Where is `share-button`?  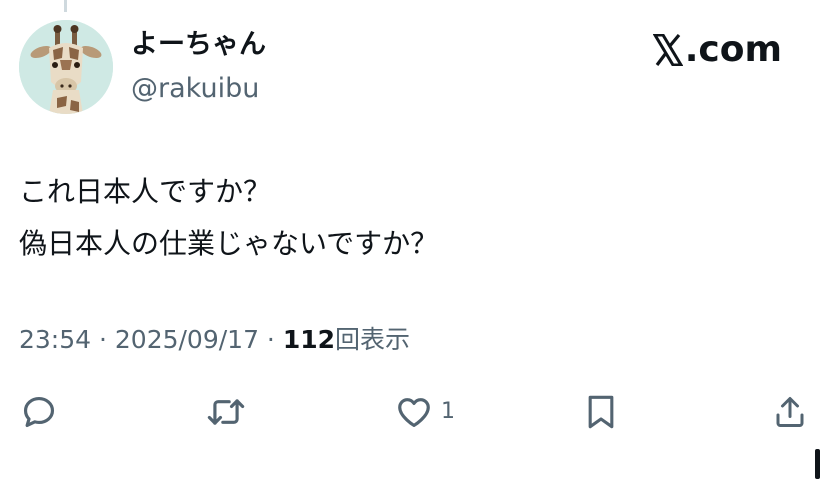
share-button is located at coordinates (790, 412).